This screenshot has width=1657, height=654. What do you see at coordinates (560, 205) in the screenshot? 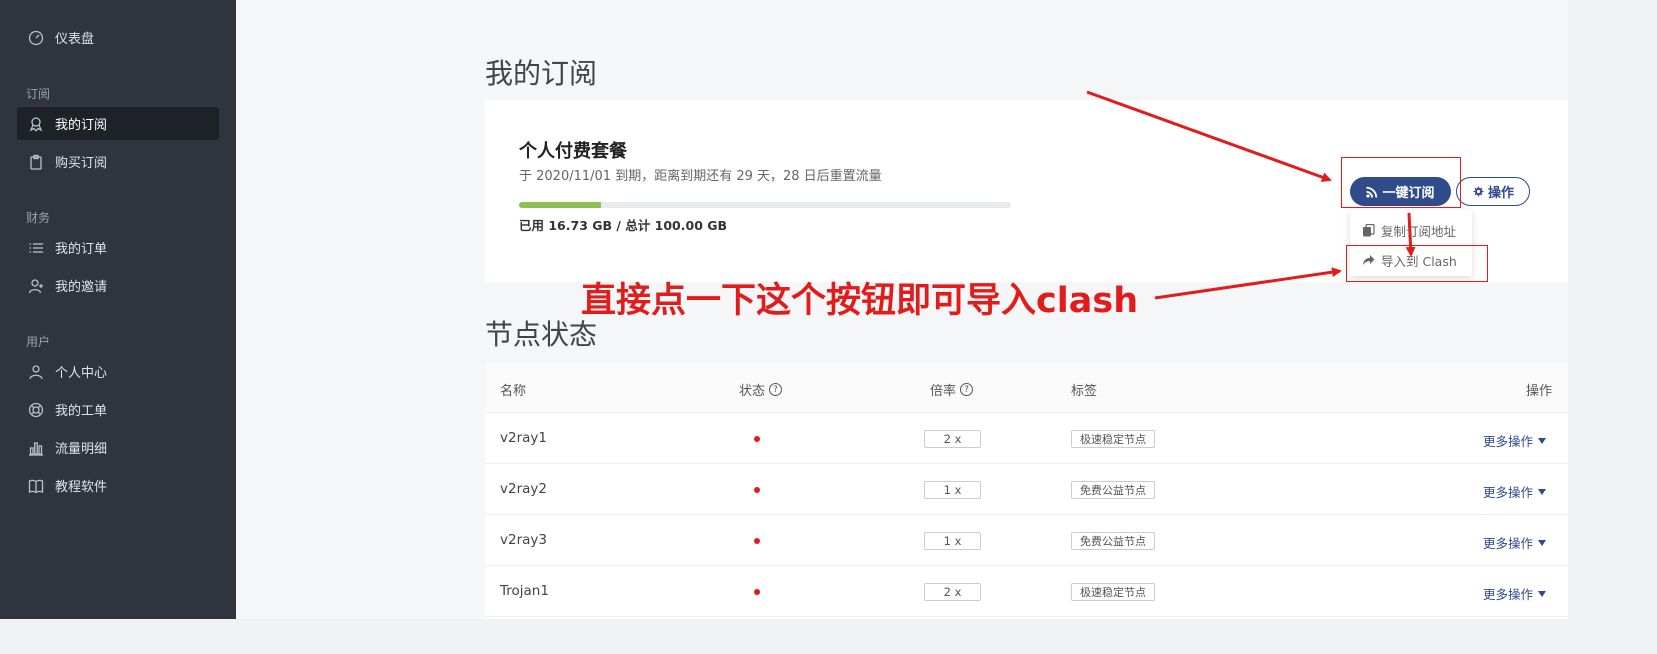
I see `traffic-progress-fill` at bounding box center [560, 205].